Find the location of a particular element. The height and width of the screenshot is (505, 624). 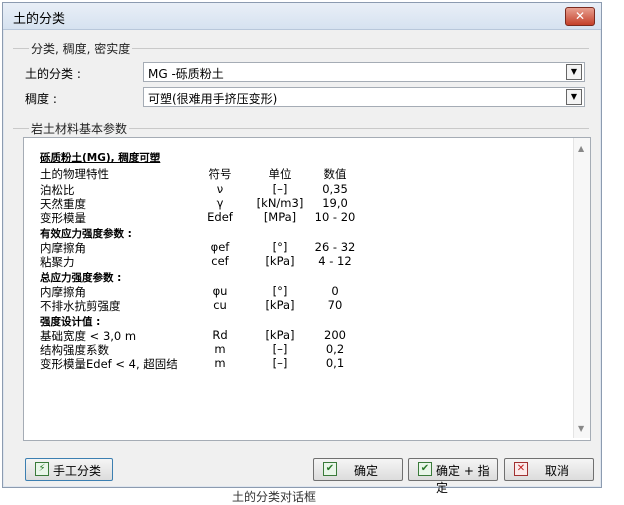

window-title: 土的分类 is located at coordinates (39, 19).